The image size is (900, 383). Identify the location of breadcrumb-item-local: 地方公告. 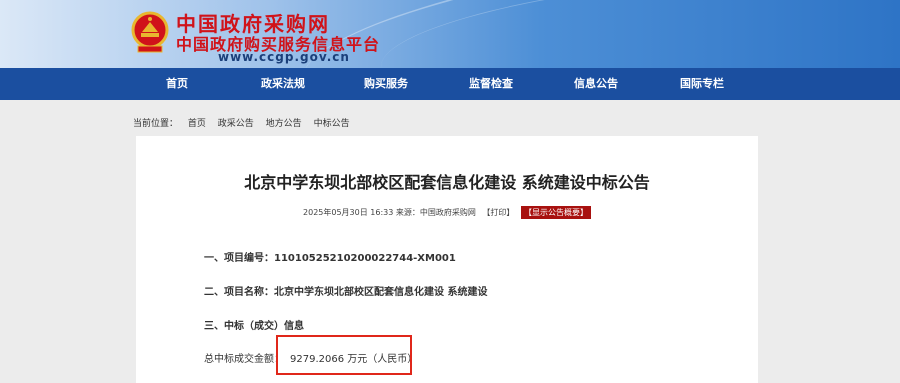
(284, 124).